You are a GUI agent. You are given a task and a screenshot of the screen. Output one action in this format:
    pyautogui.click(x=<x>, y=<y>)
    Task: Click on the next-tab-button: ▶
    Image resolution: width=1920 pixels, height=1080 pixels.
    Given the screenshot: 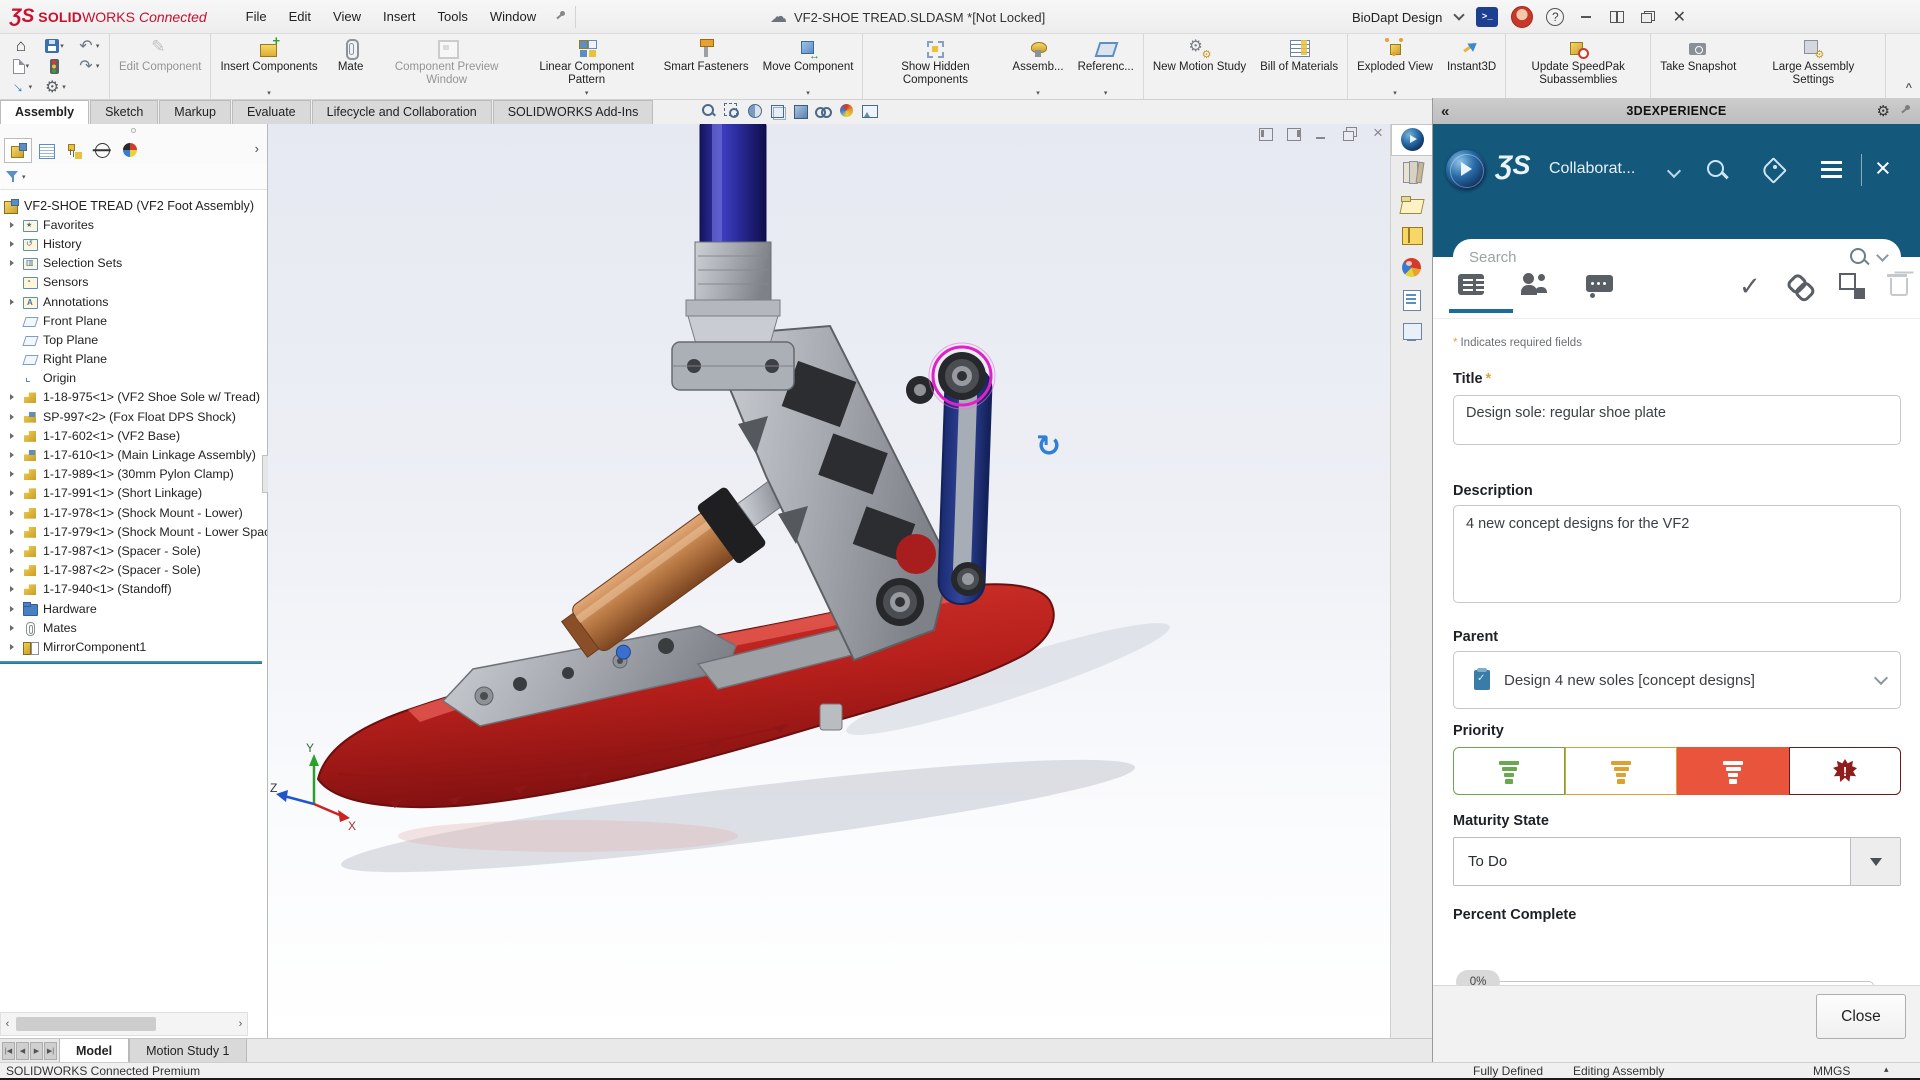 What is the action you would take?
    pyautogui.click(x=36, y=1050)
    